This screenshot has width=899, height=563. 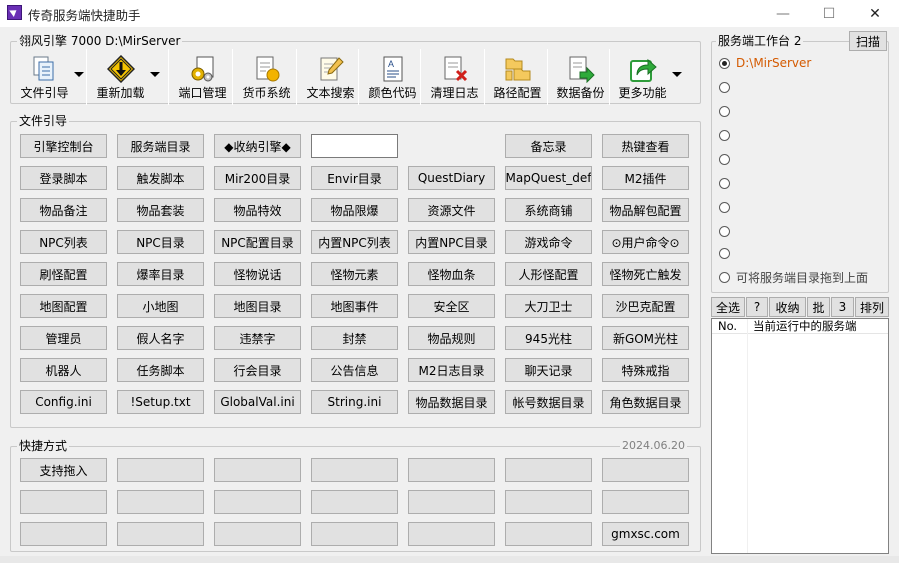 What do you see at coordinates (645, 402) in the screenshot?
I see `file-button: 角色数据目录` at bounding box center [645, 402].